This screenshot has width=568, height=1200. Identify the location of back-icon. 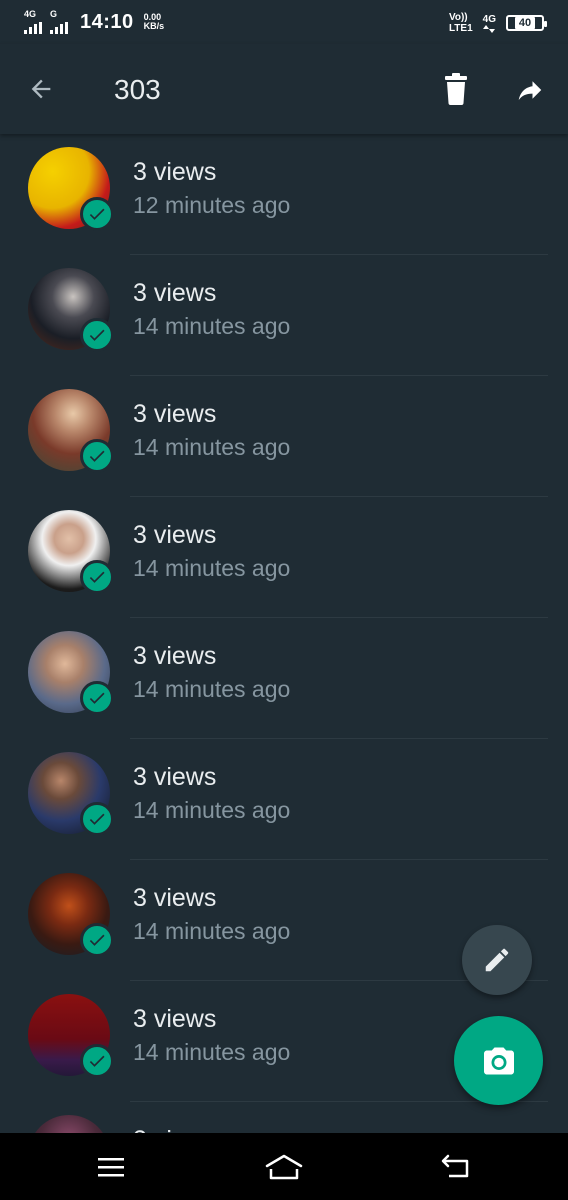
(455, 1166).